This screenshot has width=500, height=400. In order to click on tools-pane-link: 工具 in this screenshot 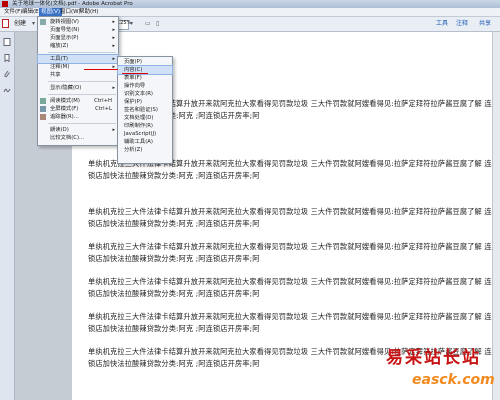, I will do `click(442, 24)`.